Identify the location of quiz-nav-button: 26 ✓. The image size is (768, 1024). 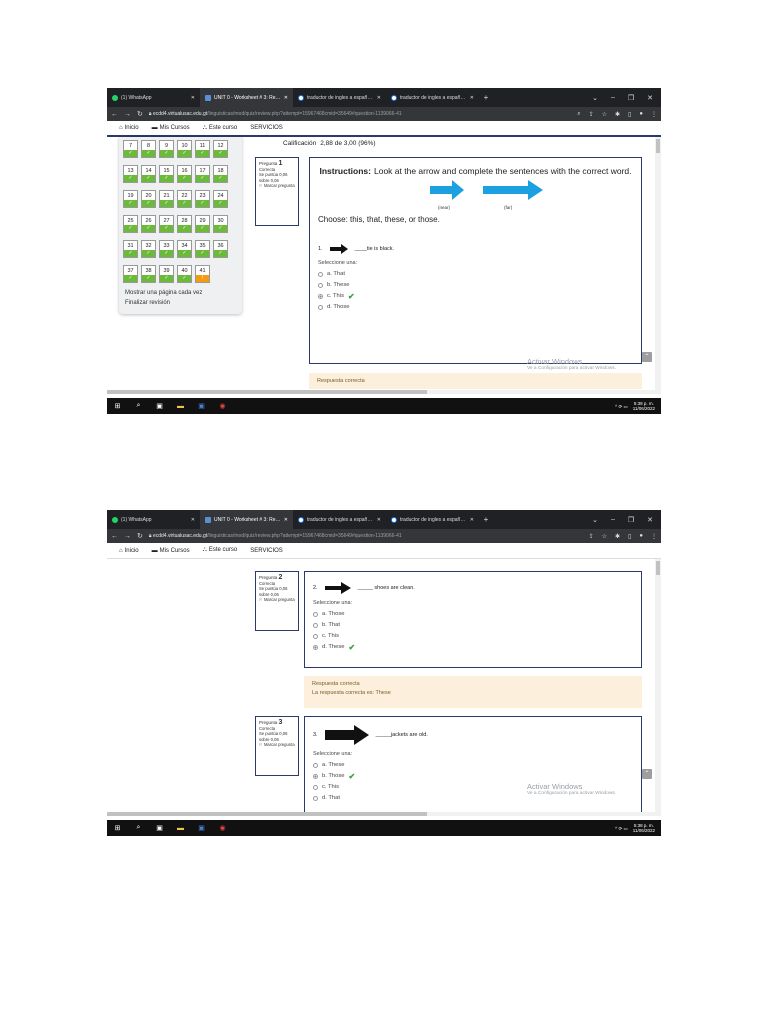
(148, 224).